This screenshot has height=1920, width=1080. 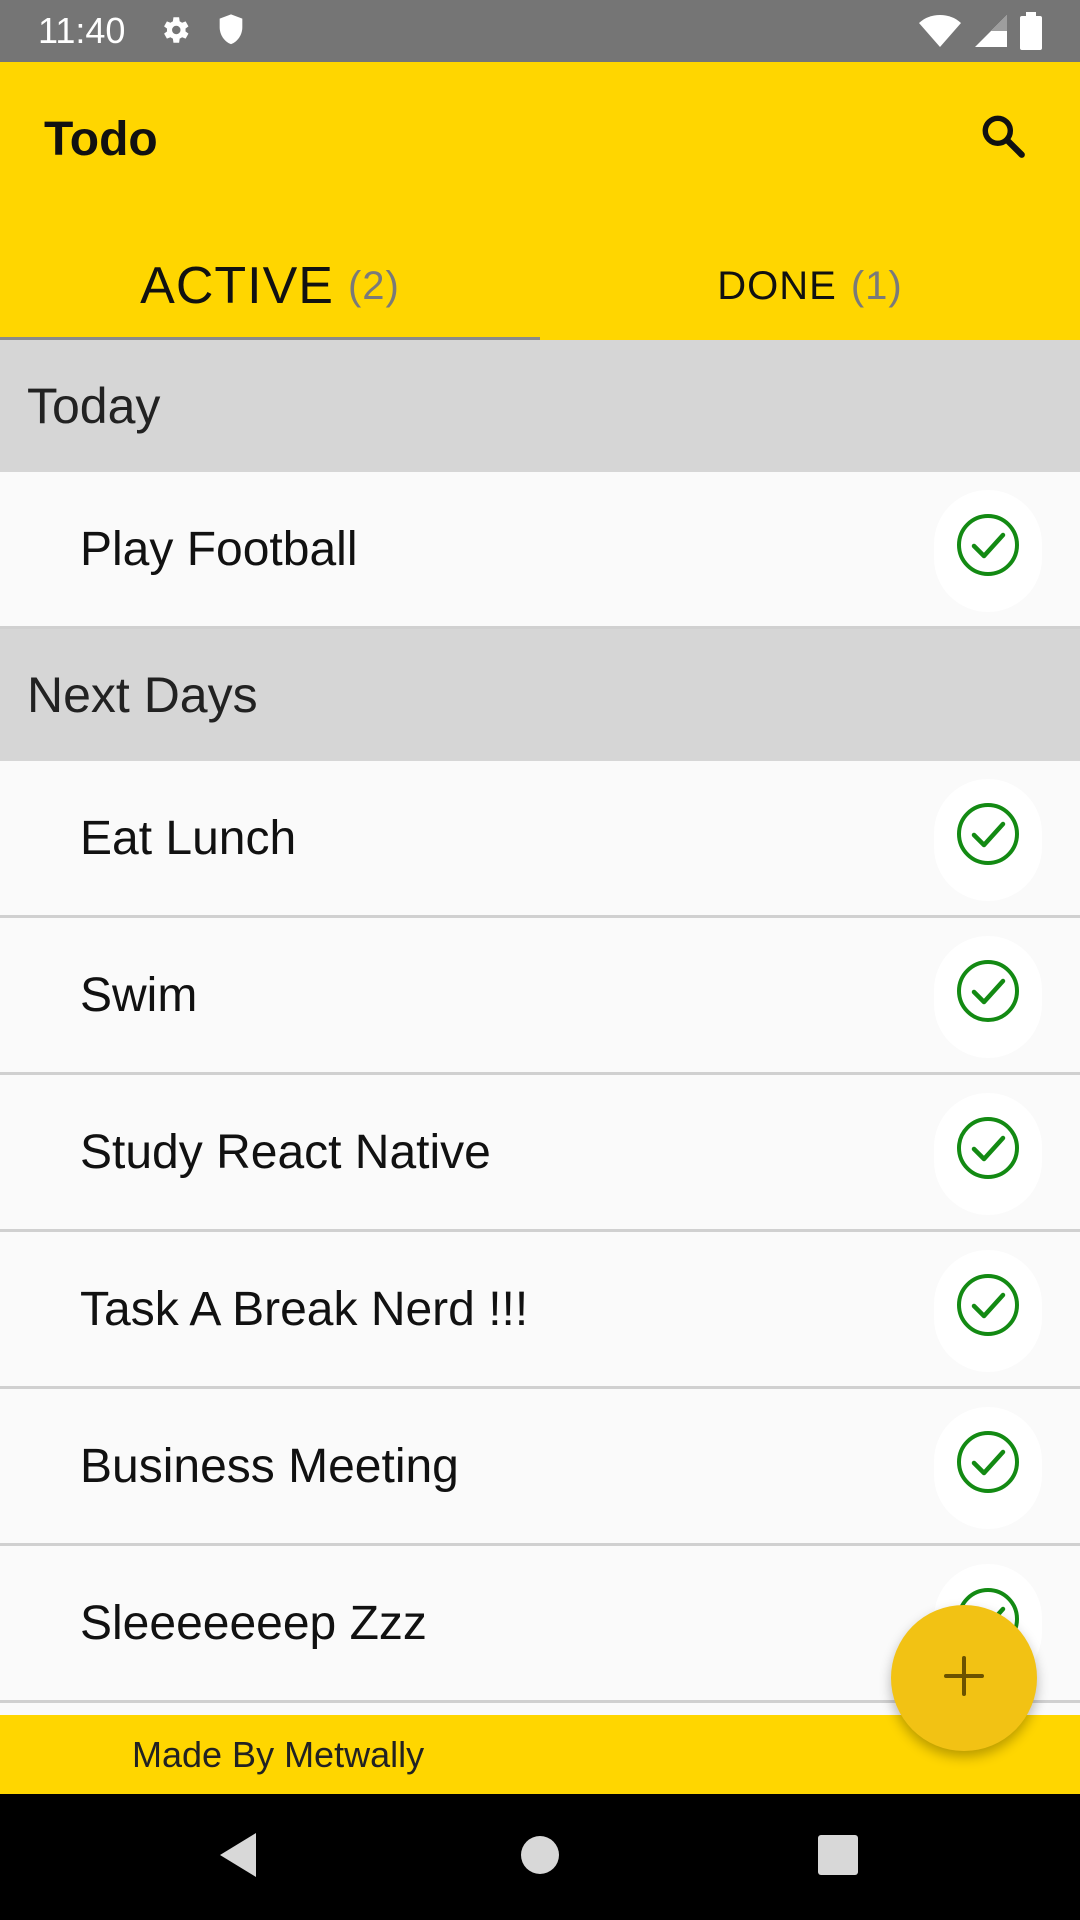 I want to click on gear-icon, so click(x=175, y=32).